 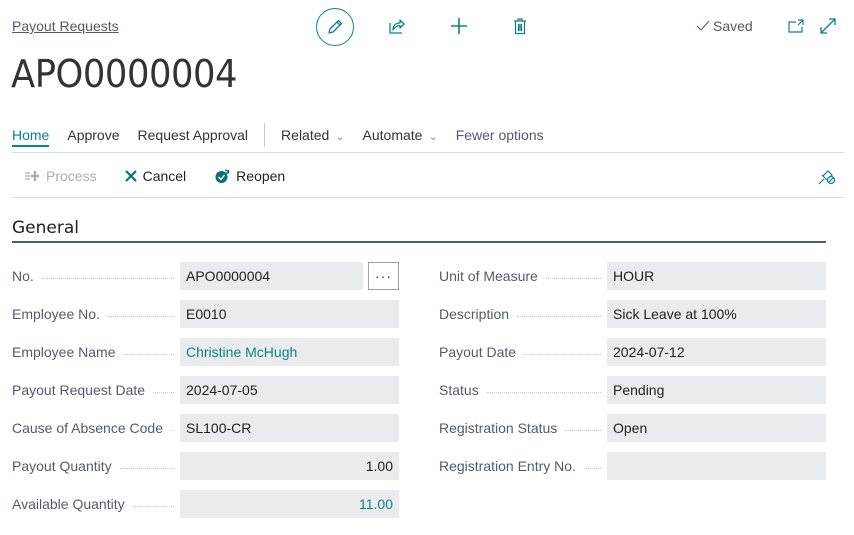 I want to click on section-underline, so click(x=419, y=242).